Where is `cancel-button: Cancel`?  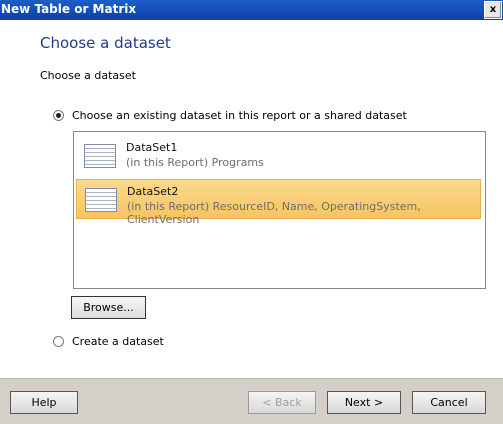 cancel-button: Cancel is located at coordinates (449, 402).